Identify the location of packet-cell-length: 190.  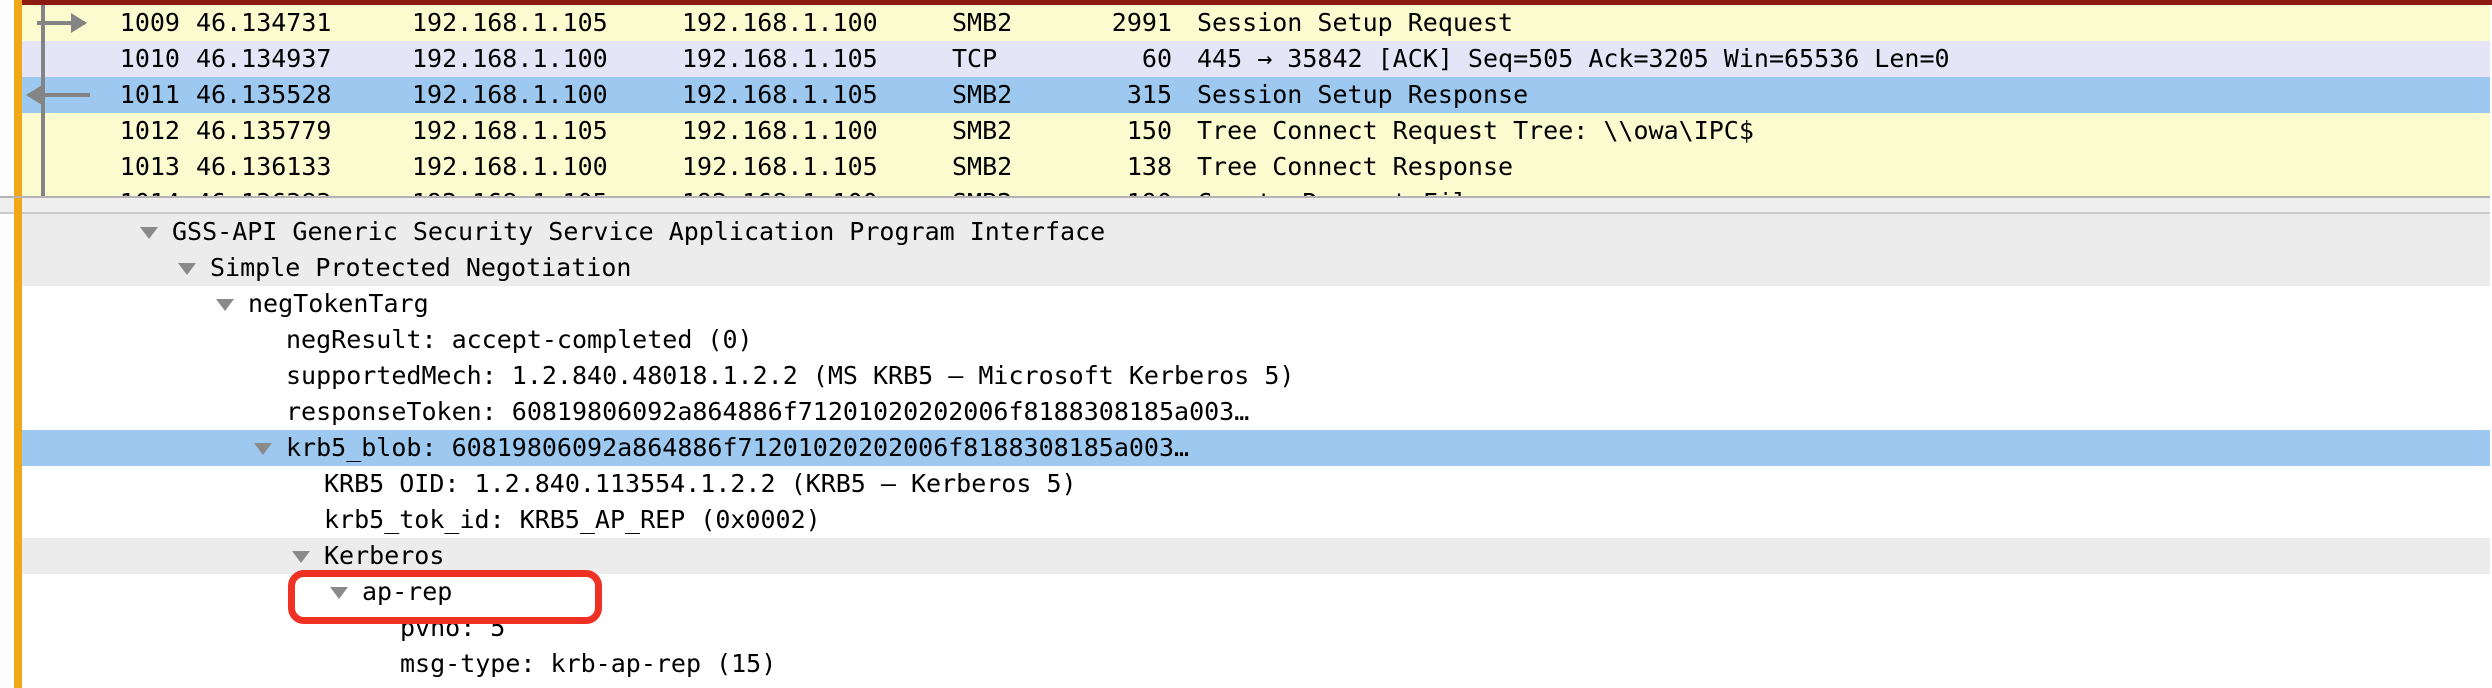
(1121, 190).